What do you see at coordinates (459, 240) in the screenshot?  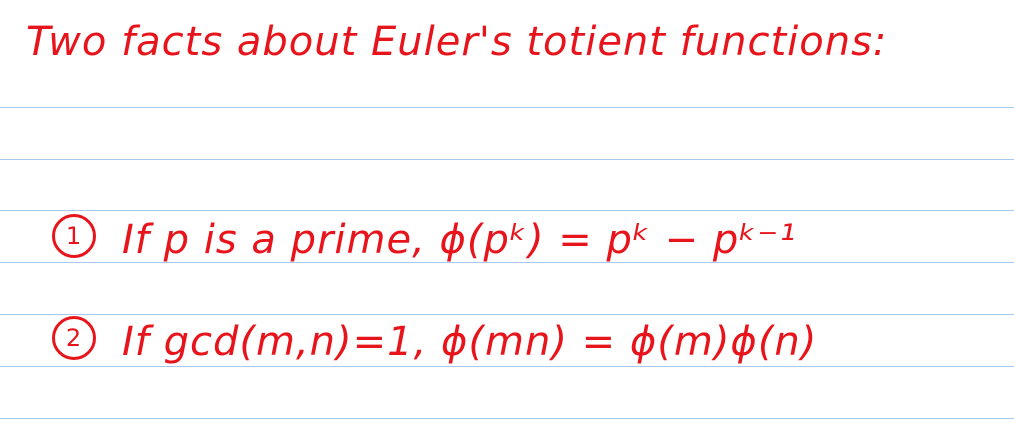 I see `fact-1-text: If p is a prime, ϕ(pᵏ) = pᵏ − pᵏ⁻¹` at bounding box center [459, 240].